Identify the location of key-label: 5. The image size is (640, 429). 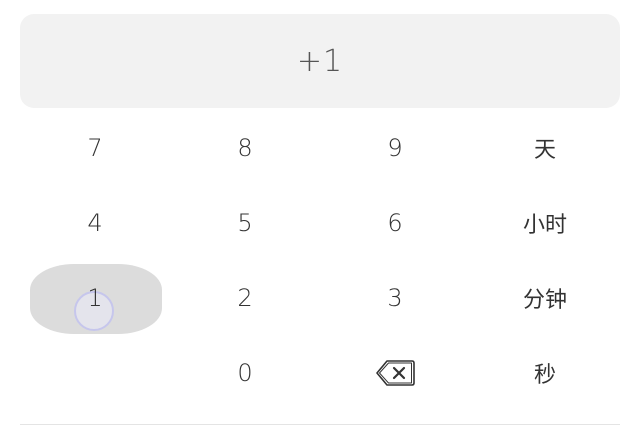
(245, 222).